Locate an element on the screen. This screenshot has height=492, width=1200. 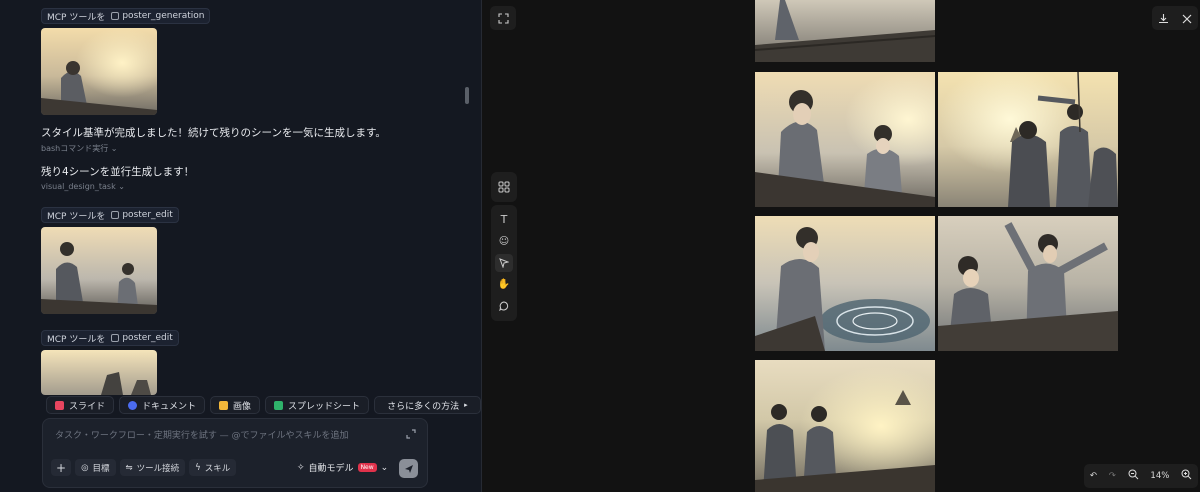
zoom-level: 14% is located at coordinates (1159, 476).